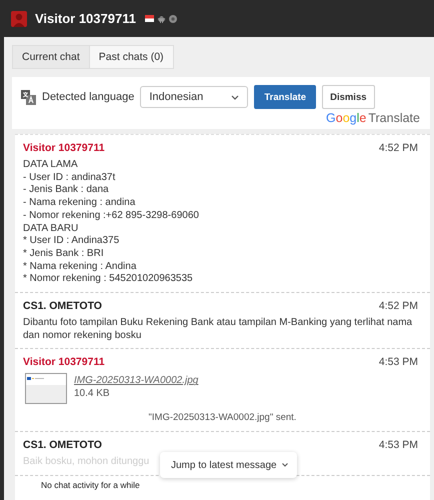  What do you see at coordinates (79, 267) in the screenshot?
I see `message-text: * Nama rekening : Andina` at bounding box center [79, 267].